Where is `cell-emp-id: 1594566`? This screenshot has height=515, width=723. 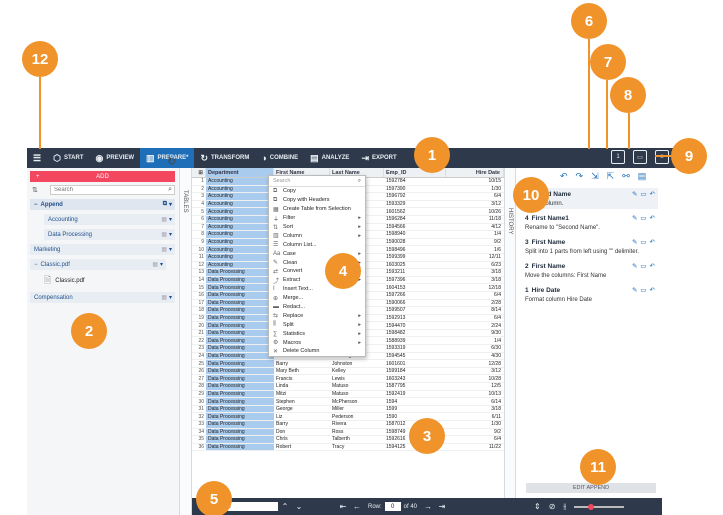 cell-emp-id: 1594566 is located at coordinates (415, 227).